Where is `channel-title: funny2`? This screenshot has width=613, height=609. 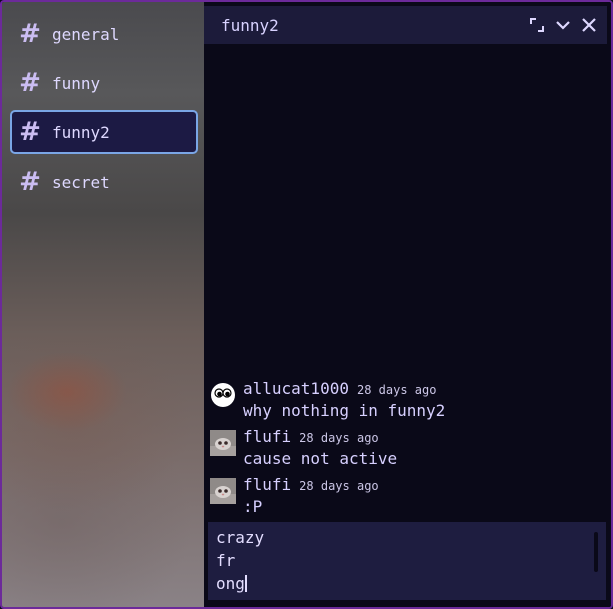
channel-title: funny2 is located at coordinates (250, 25).